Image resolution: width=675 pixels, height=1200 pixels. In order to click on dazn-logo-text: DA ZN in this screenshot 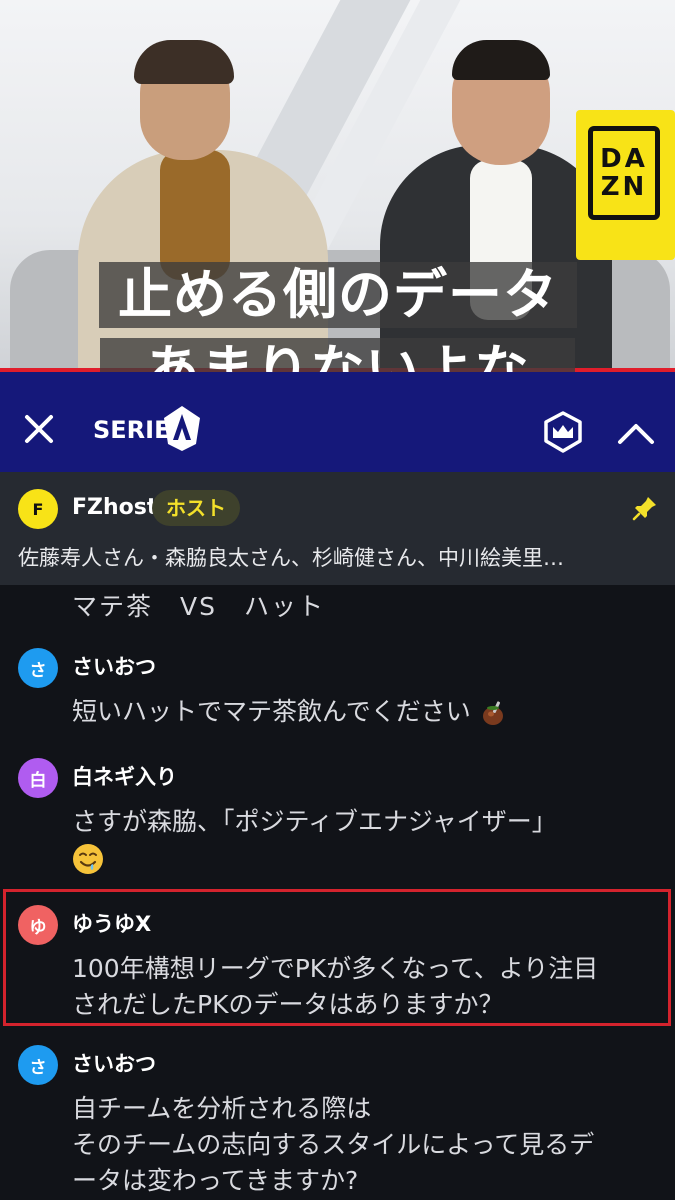, I will do `click(624, 173)`.